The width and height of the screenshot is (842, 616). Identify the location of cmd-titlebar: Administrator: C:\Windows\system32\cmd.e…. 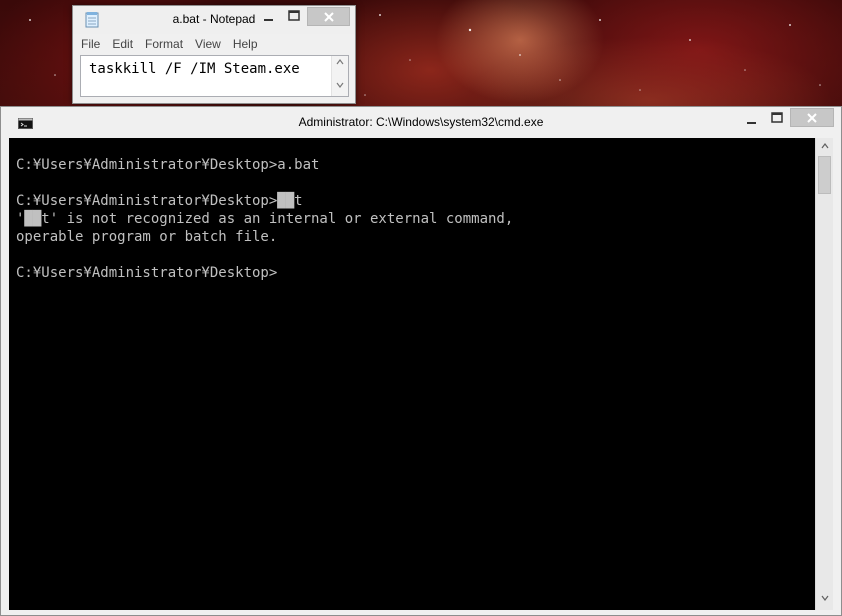
(421, 122).